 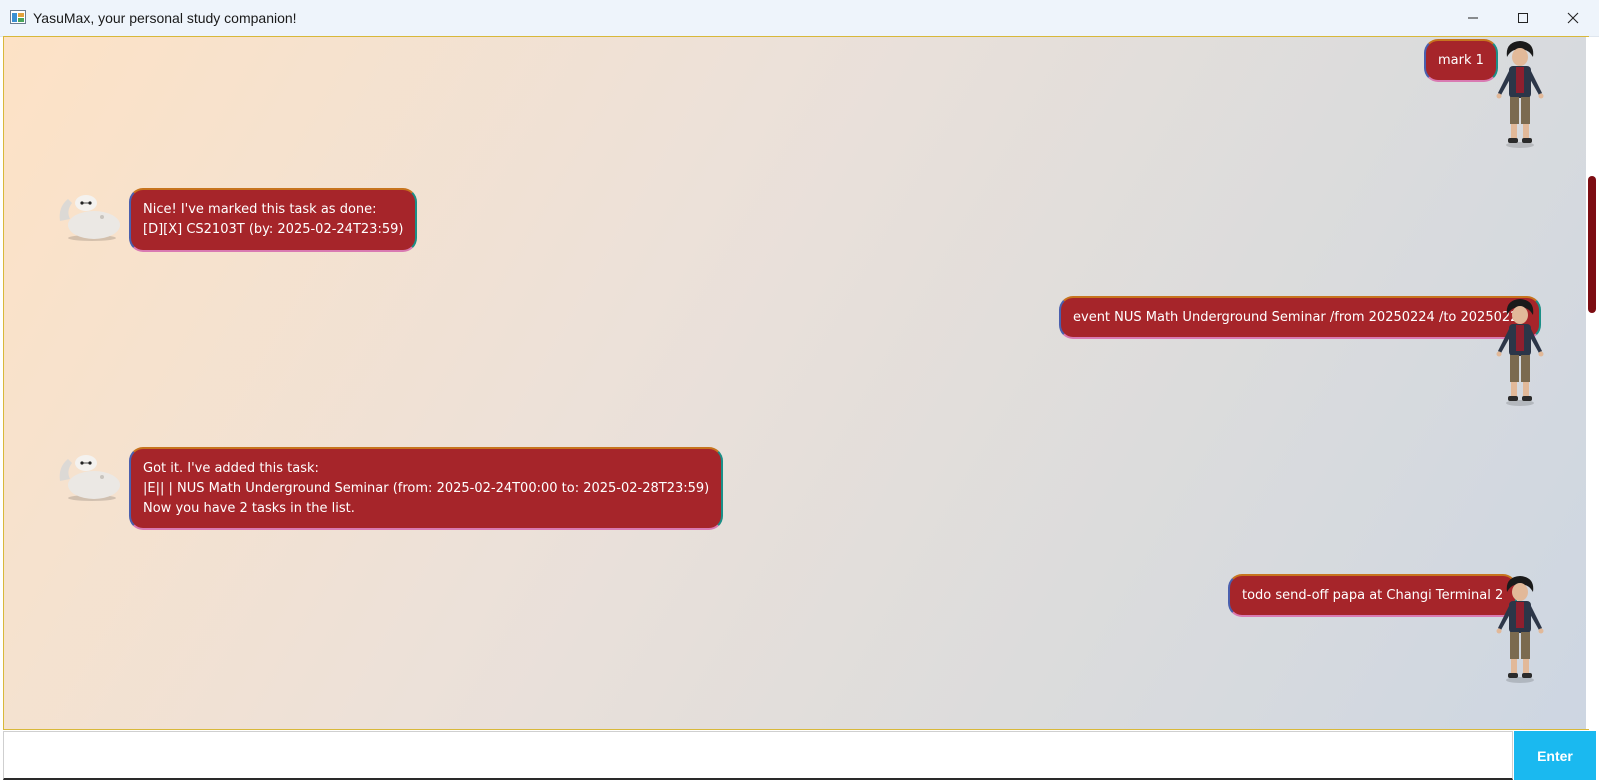 I want to click on user-message-bubble: todo send-off papa at Changi Terminal 2, so click(x=1373, y=595).